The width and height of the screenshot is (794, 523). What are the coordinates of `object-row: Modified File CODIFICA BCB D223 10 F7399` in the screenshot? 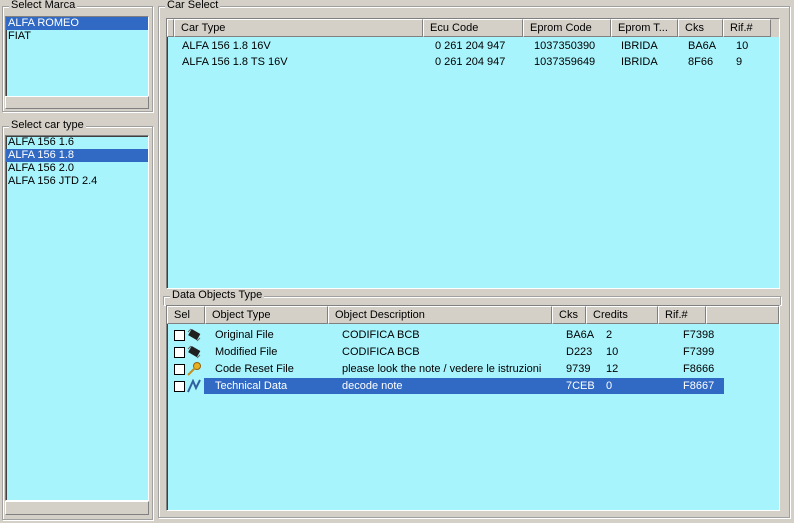 It's located at (473, 352).